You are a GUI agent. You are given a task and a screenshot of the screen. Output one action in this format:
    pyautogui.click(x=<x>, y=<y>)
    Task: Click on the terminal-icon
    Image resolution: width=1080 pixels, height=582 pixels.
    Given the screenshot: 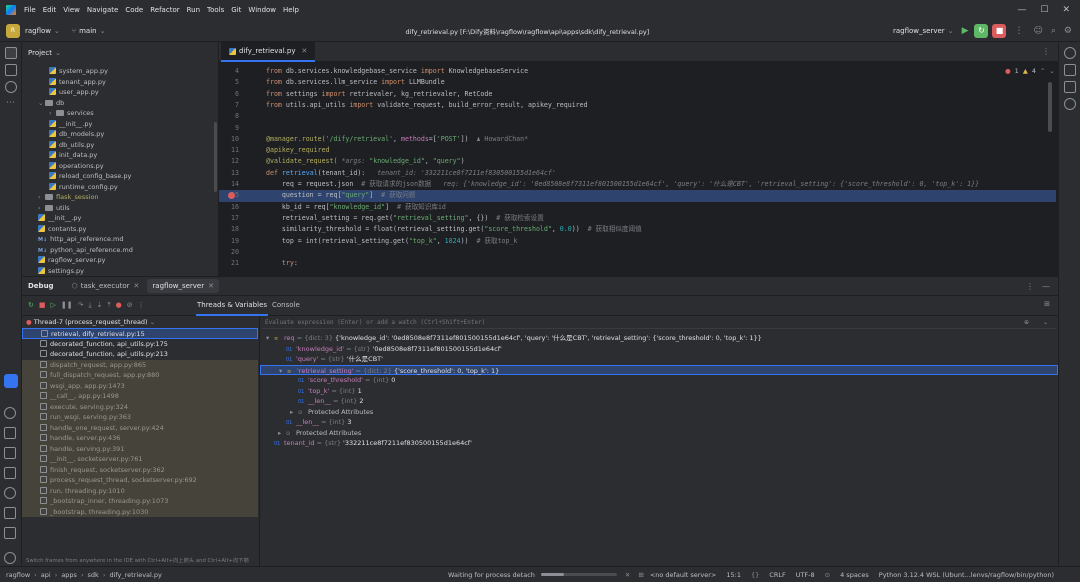 What is the action you would take?
    pyautogui.click(x=10, y=473)
    